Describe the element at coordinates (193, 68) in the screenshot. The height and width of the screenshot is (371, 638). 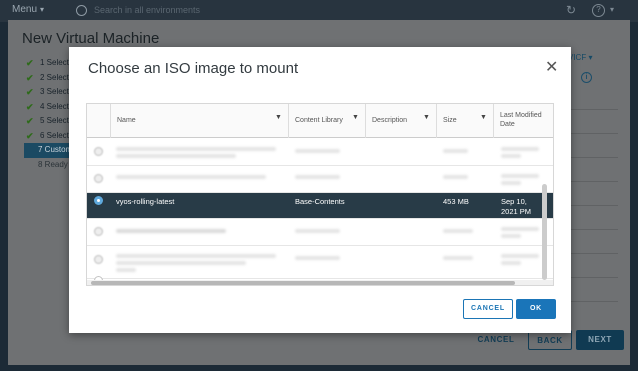
I see `dialog-title: Choose an ISO image to mount` at that location.